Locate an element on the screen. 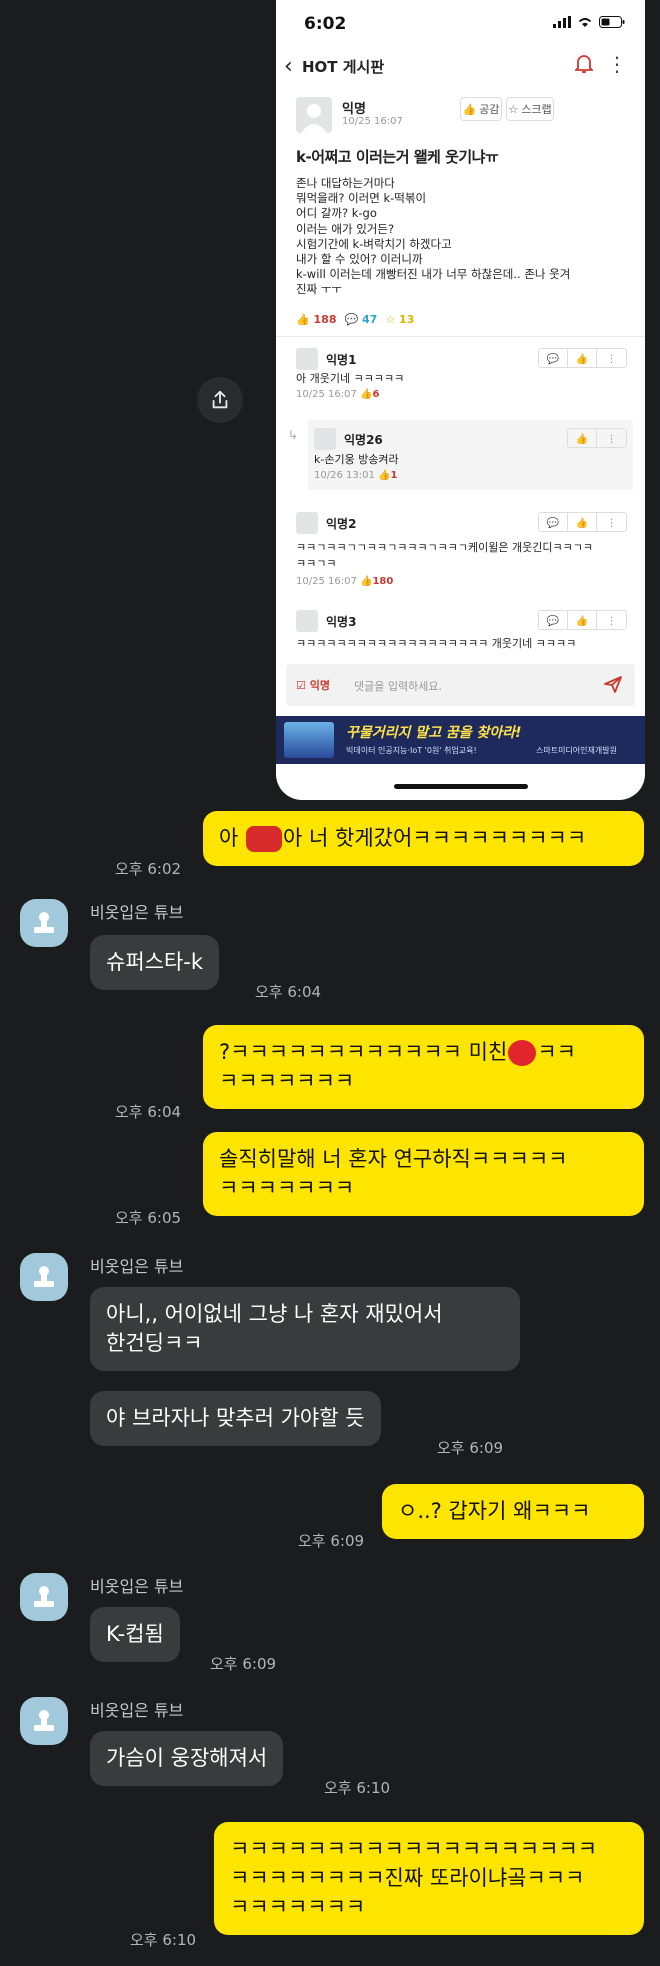  comment-text: ㅋㅋㅋㅋㅋㅋㅋㅋㅋㅋㅋㅋㅋㅋㅋㅋㅋㅋㅋ 개웃기네 ㅋㅋㅋㅋ is located at coordinates (436, 643).